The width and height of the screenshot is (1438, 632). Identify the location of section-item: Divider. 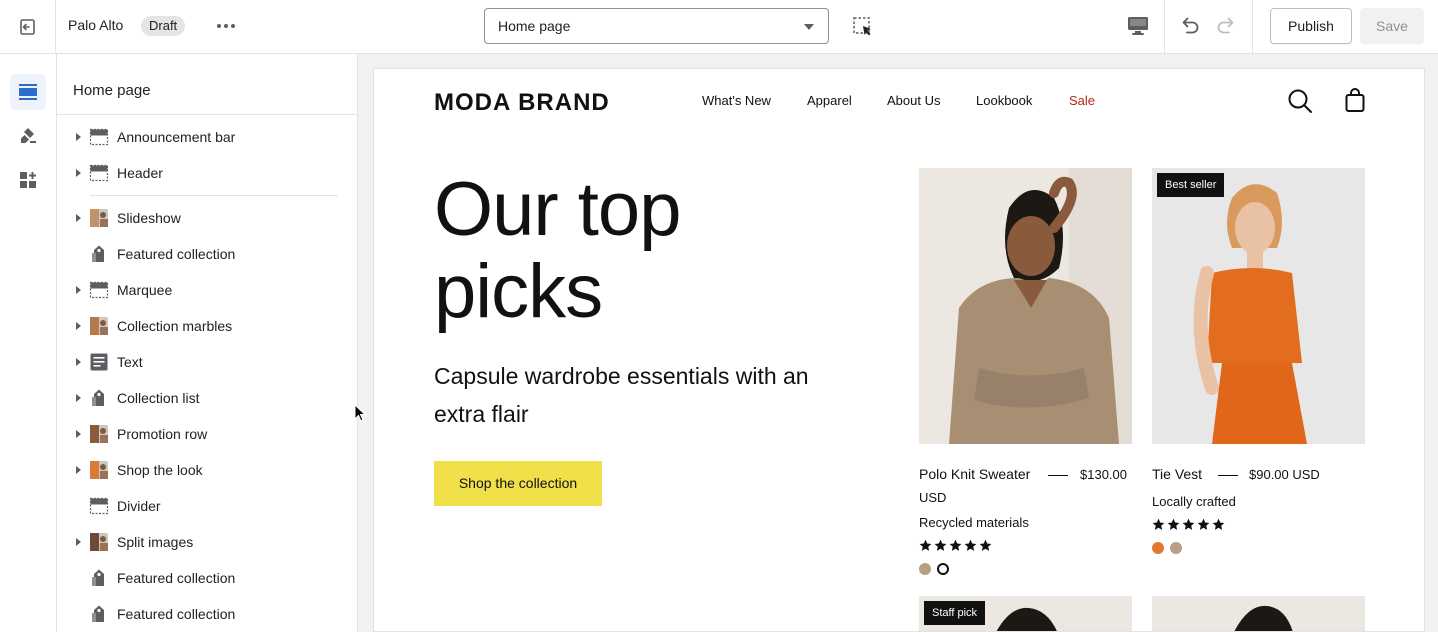
(207, 506).